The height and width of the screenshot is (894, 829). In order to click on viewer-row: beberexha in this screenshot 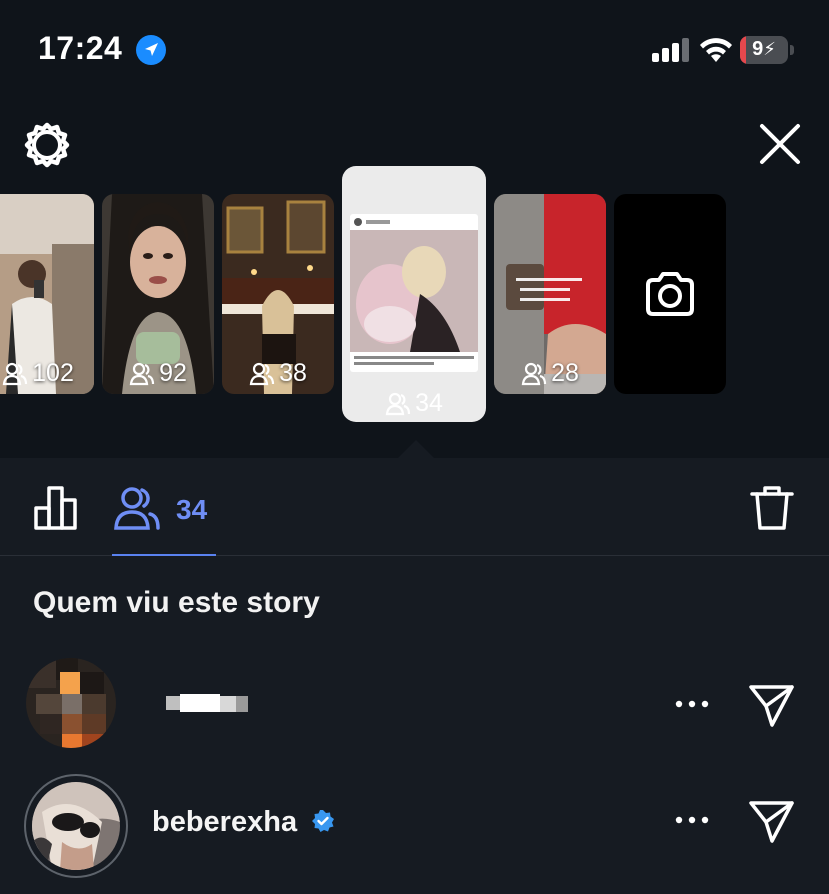, I will do `click(414, 826)`.